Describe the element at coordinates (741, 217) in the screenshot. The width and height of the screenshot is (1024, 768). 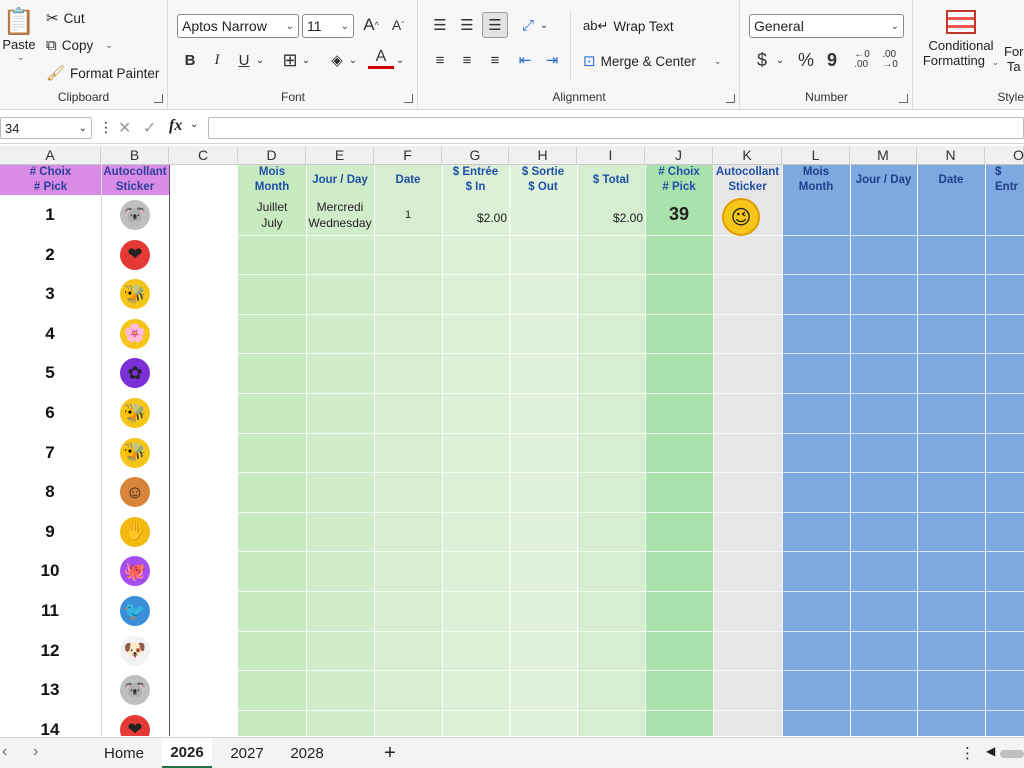
I see `smiley-wave-sticker-icon: 😉` at that location.